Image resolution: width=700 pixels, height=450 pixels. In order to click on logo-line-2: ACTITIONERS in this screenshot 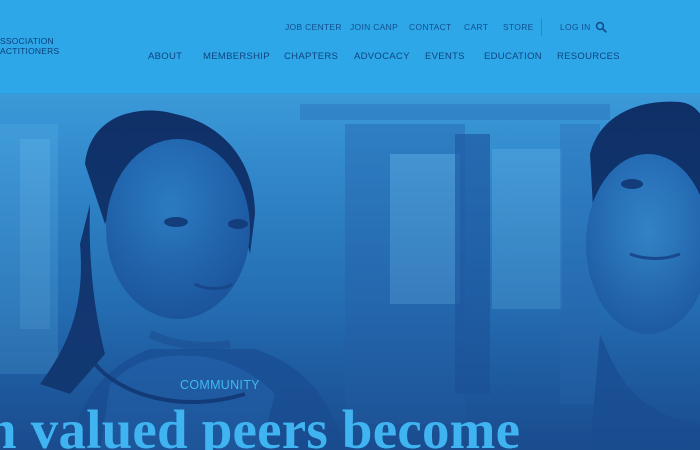, I will do `click(30, 51)`.